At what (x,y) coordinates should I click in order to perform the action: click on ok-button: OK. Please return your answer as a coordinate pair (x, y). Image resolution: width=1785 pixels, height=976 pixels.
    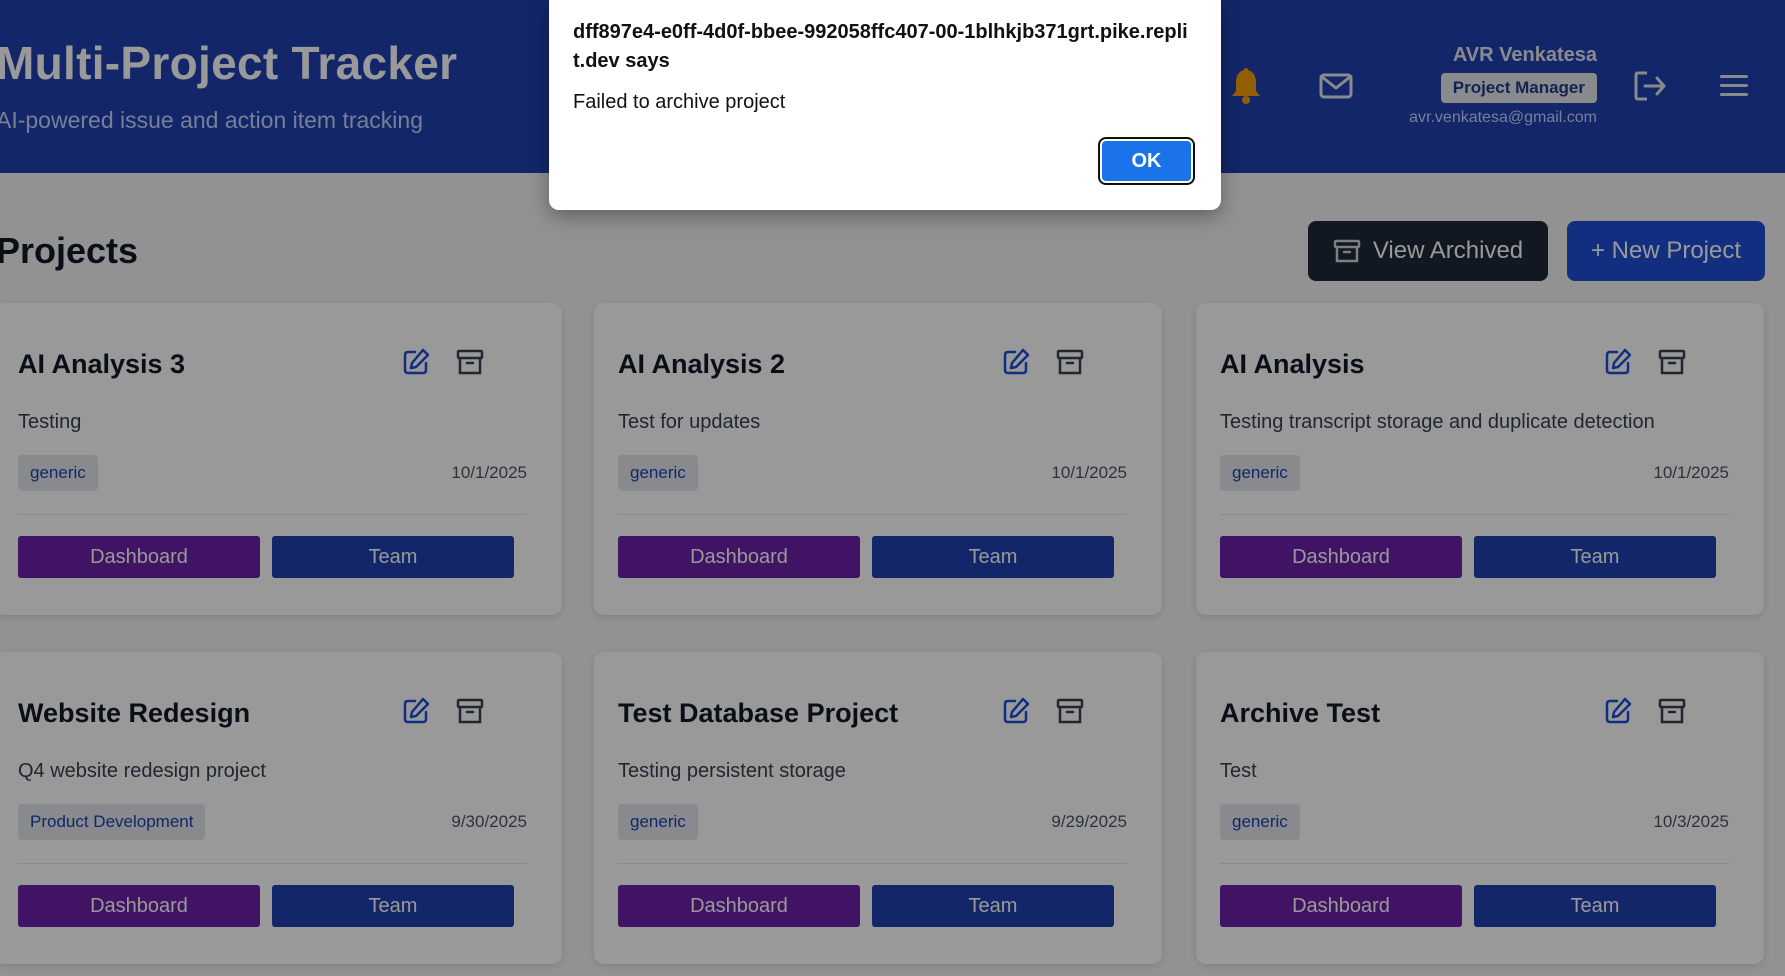
    Looking at the image, I should click on (1146, 161).